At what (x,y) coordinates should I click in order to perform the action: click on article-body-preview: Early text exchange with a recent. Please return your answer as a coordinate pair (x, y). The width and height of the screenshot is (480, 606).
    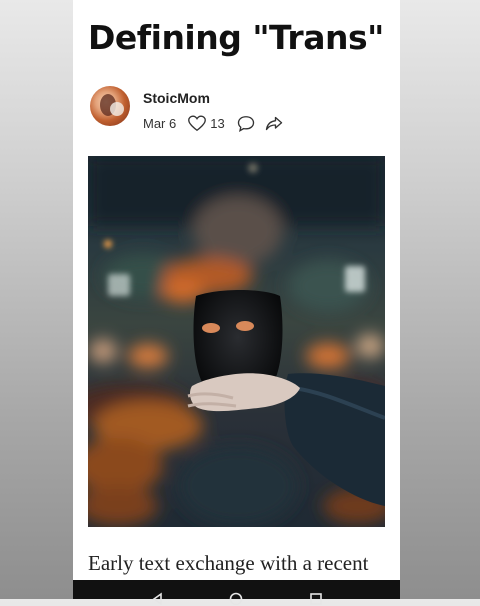
    Looking at the image, I should click on (228, 563).